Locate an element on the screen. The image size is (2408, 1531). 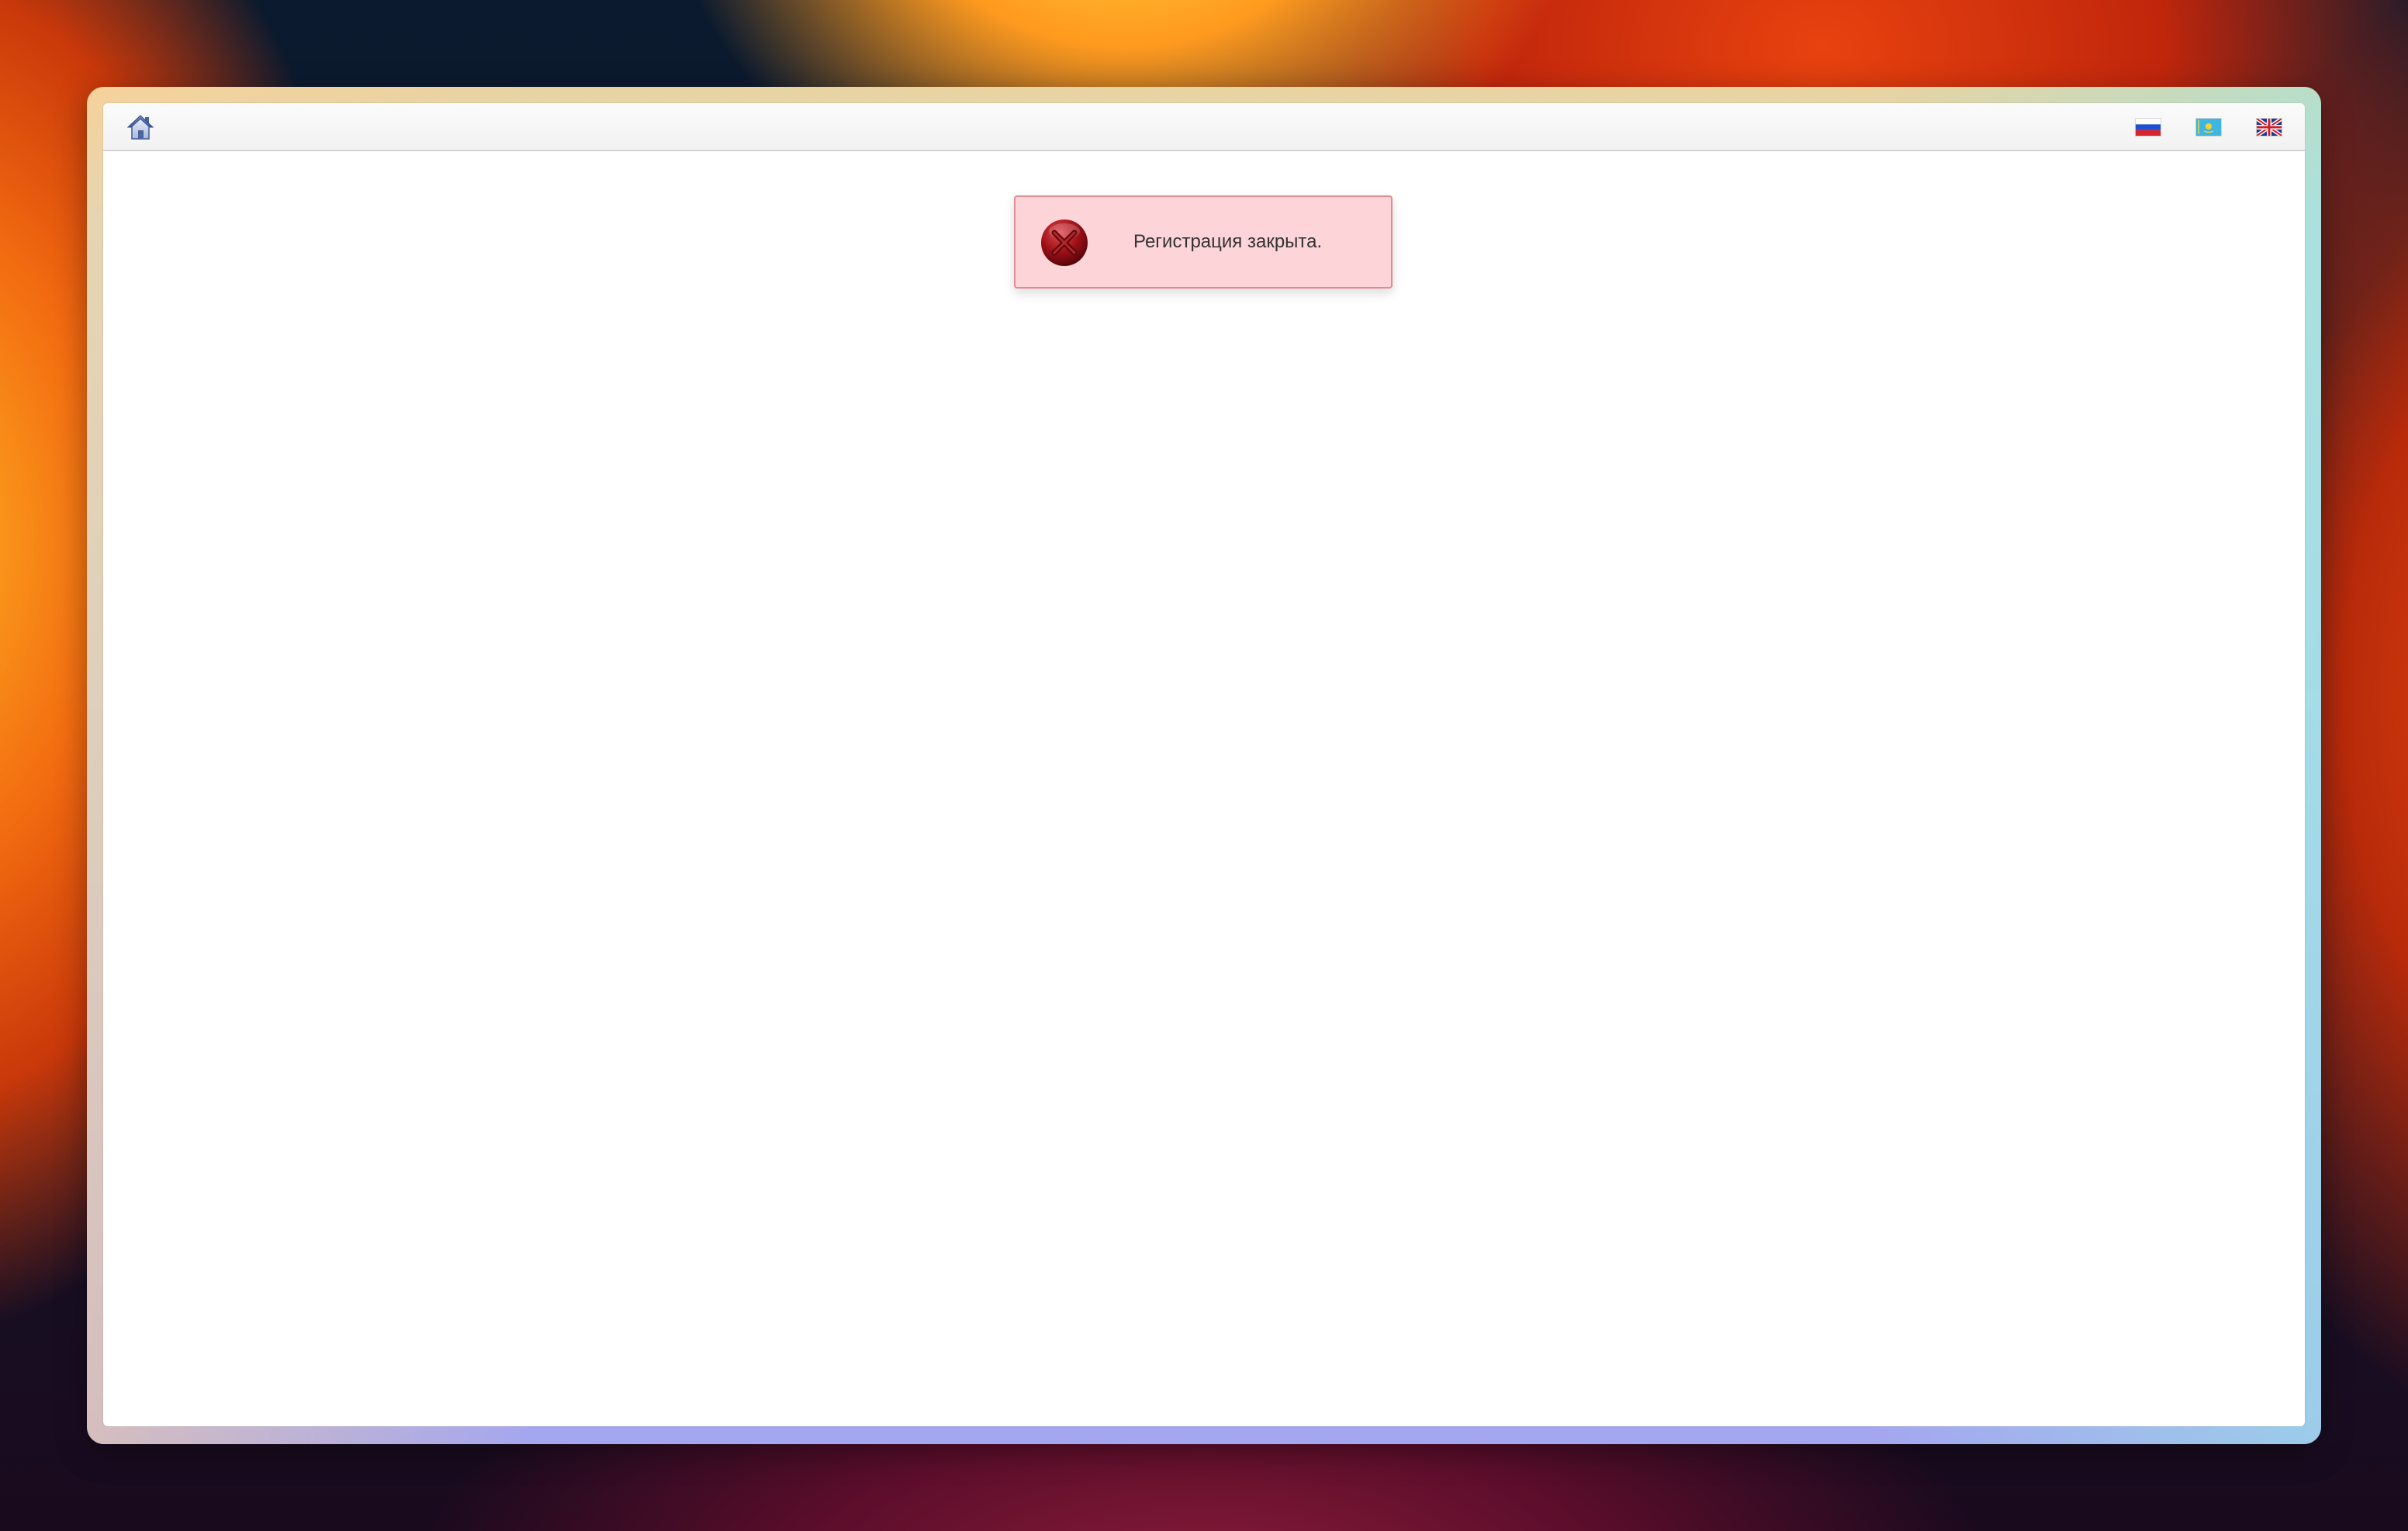
language-switcher is located at coordinates (2209, 127).